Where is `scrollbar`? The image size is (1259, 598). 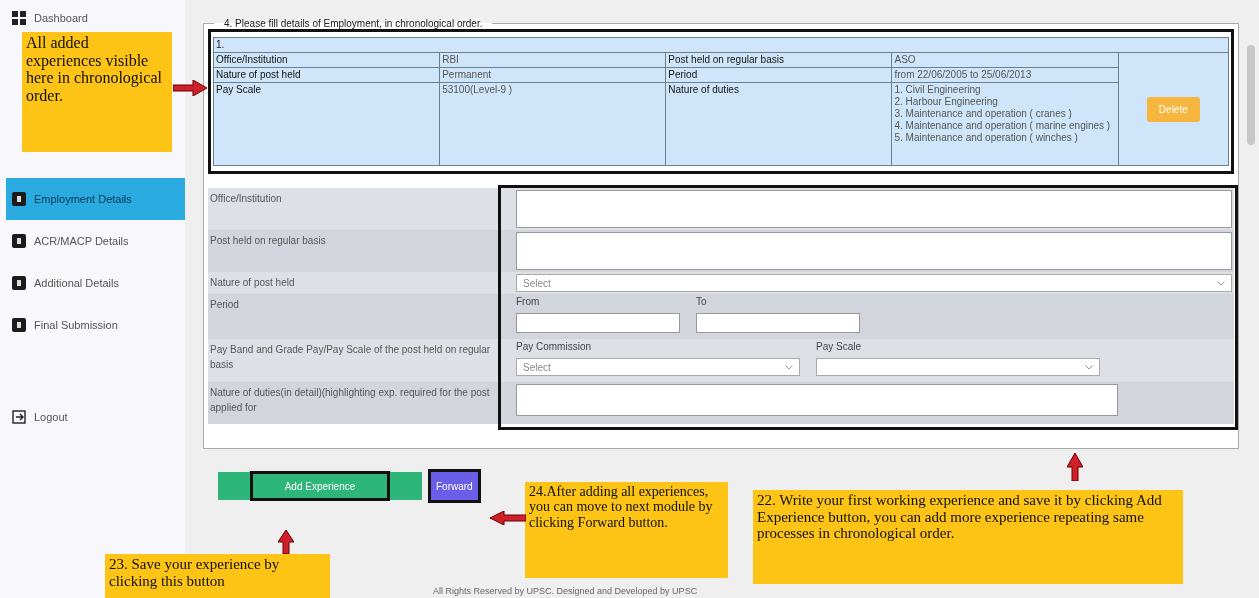 scrollbar is located at coordinates (1251, 95).